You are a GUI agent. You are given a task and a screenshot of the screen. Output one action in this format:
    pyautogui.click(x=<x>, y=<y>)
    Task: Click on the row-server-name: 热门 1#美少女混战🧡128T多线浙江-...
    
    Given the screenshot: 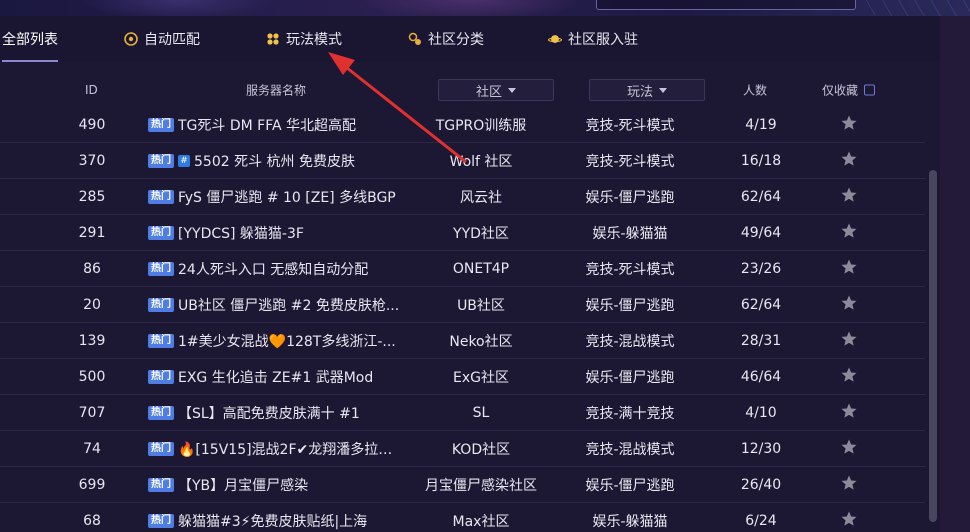 What is the action you would take?
    pyautogui.click(x=275, y=341)
    